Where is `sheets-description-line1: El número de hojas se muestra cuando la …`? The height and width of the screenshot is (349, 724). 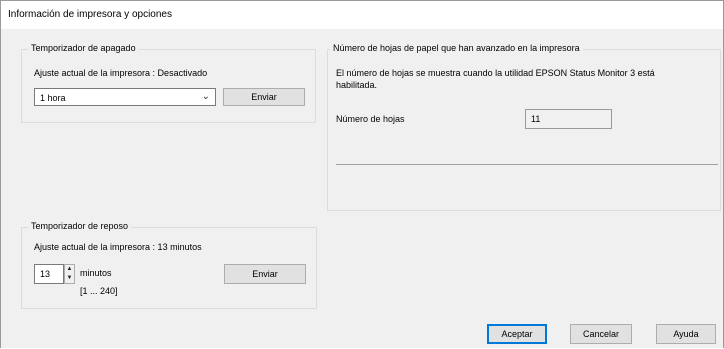 sheets-description-line1: El número de hojas se muestra cuando la … is located at coordinates (495, 73).